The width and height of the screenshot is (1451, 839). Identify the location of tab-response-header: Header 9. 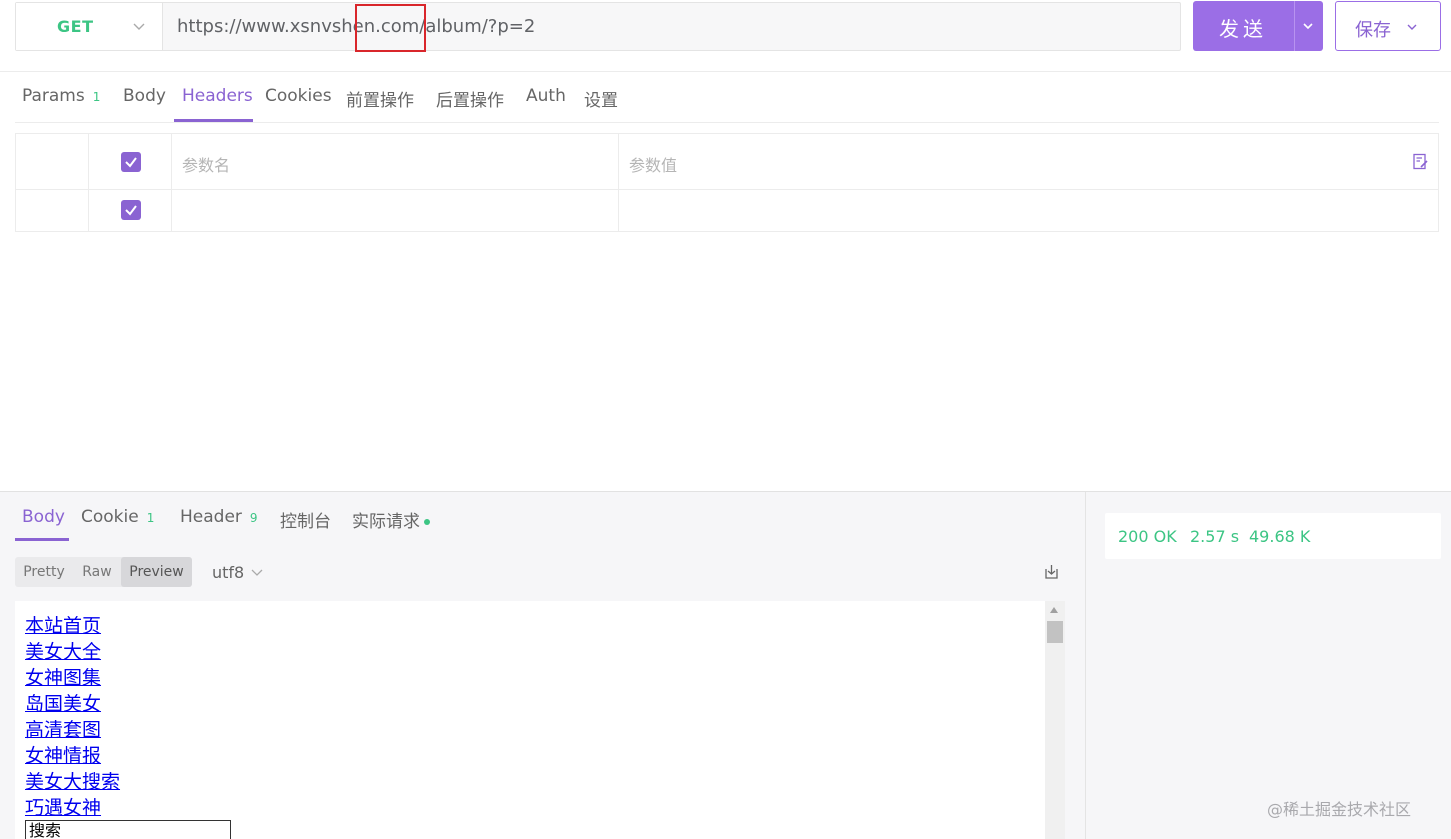
(219, 517).